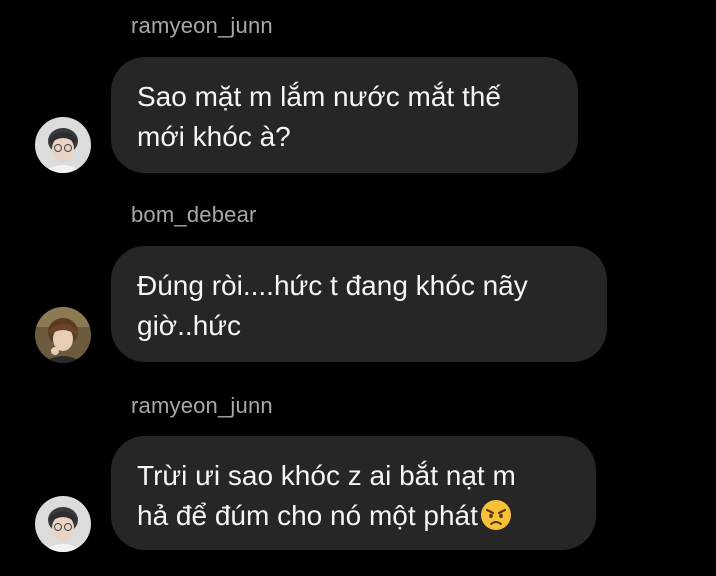  Describe the element at coordinates (344, 115) in the screenshot. I see `message-bubble: Sao mặt m lắm nước mắt thế mới khóc à?` at that location.